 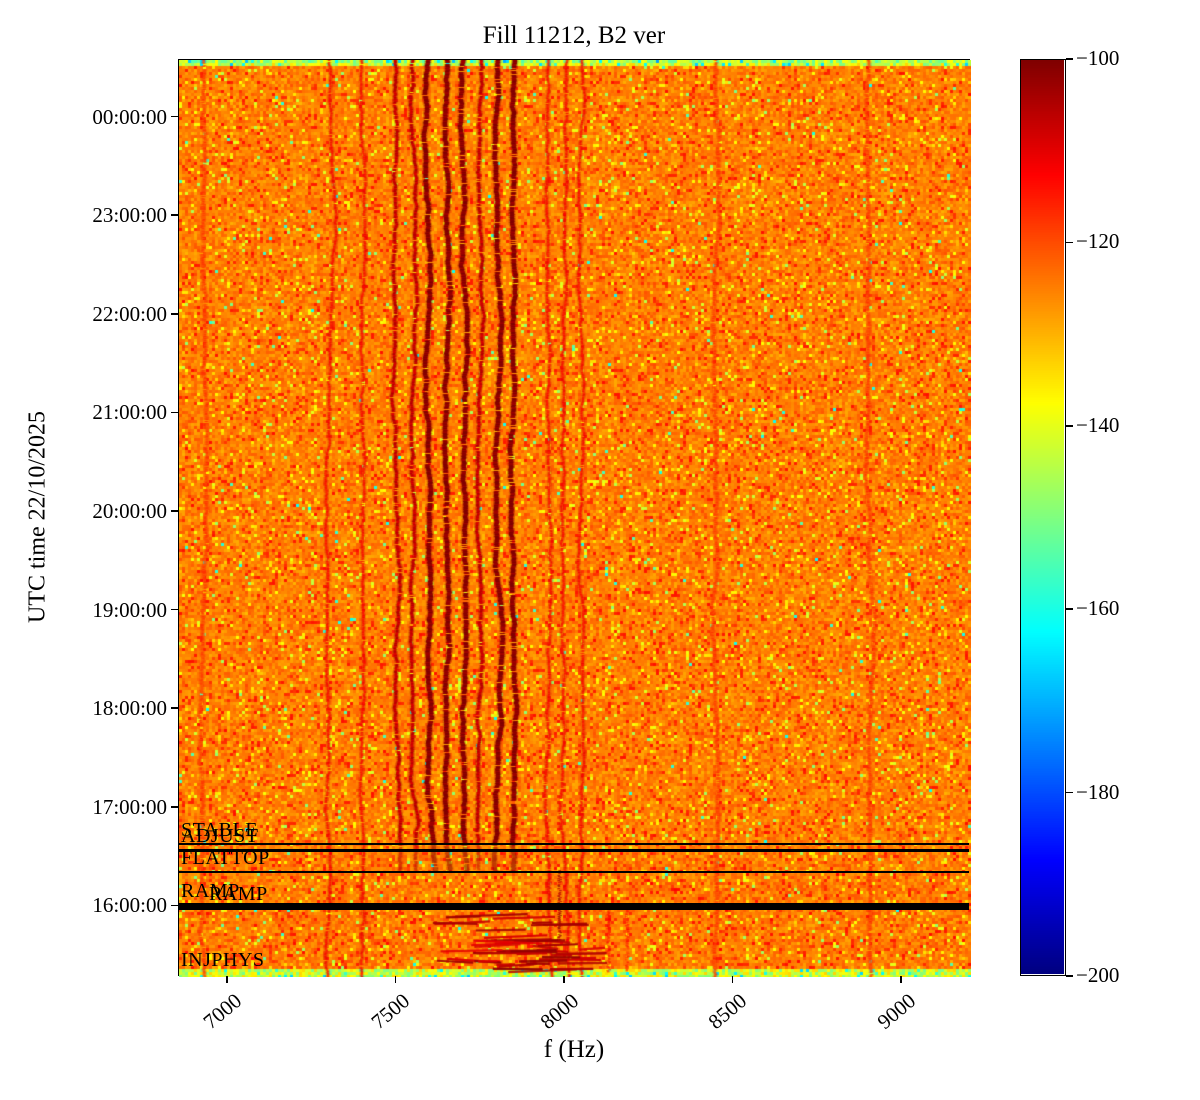 I want to click on x-tick-label: 9000, so click(x=896, y=1011).